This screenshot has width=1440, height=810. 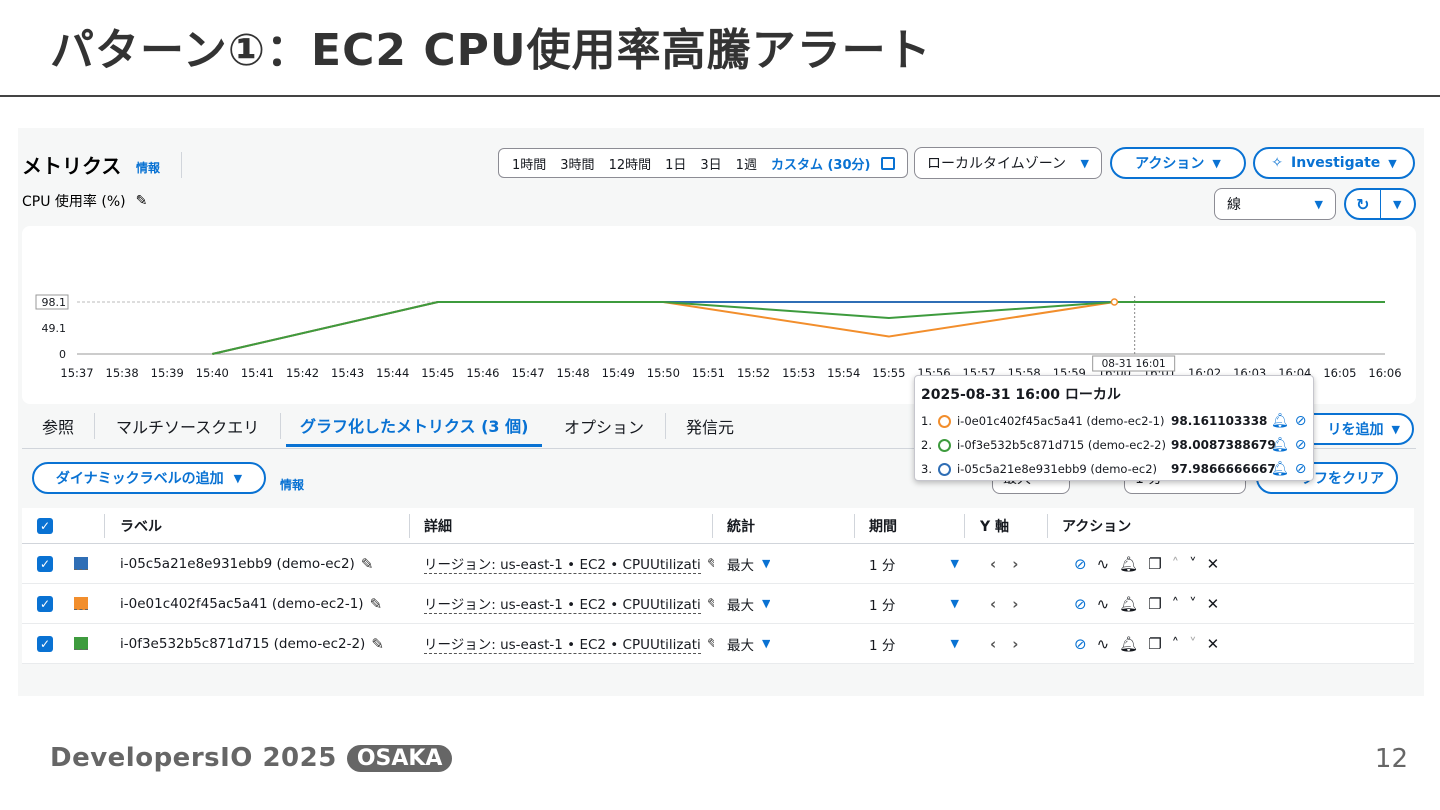 I want to click on row-period-value: 1 分, so click(x=882, y=565).